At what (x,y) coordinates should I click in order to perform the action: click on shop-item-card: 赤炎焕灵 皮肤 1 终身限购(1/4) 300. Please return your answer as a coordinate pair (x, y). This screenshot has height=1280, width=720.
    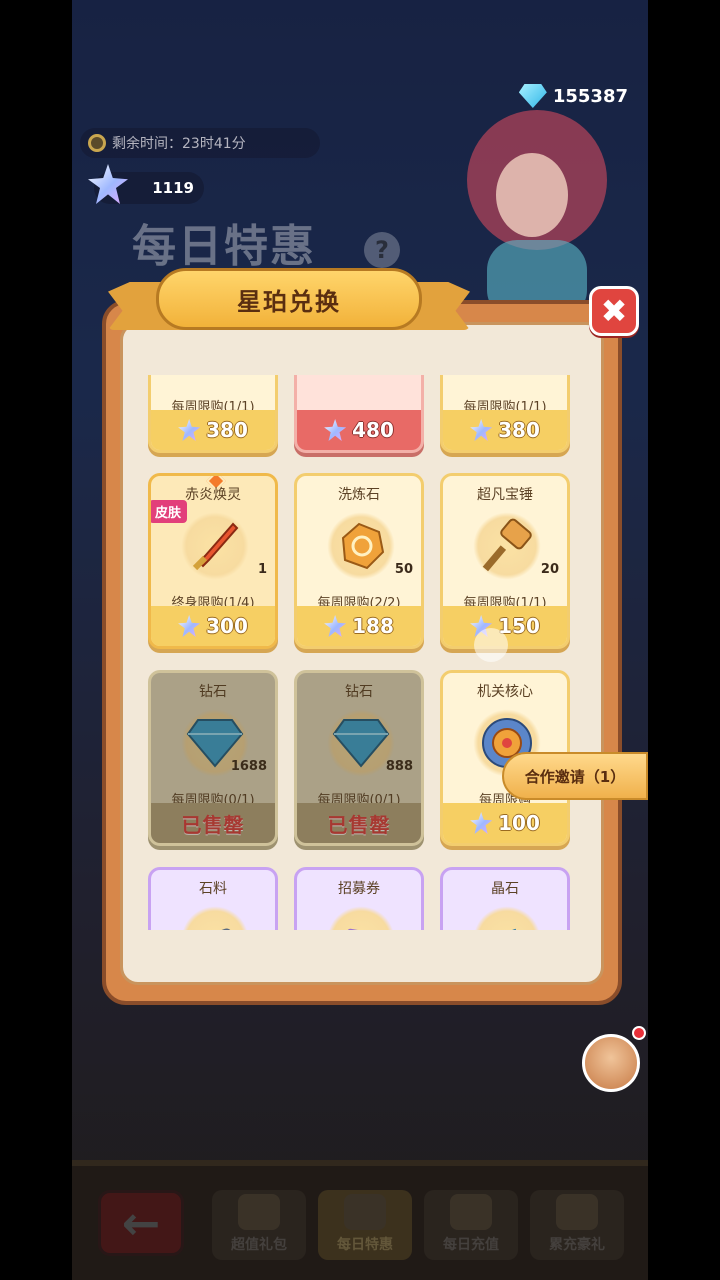
    Looking at the image, I should click on (213, 561).